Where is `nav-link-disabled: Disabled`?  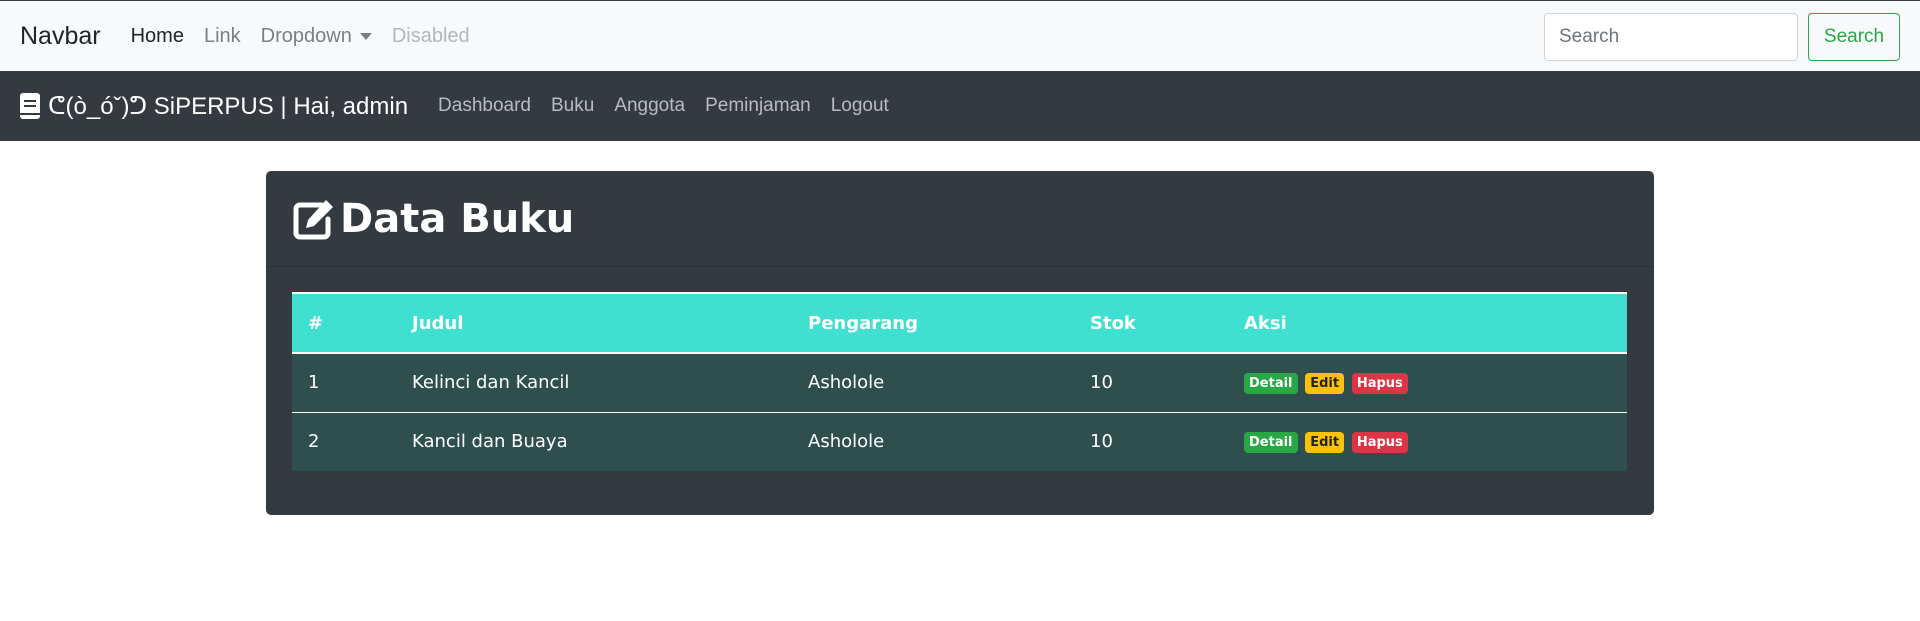
nav-link-disabled: Disabled is located at coordinates (430, 35).